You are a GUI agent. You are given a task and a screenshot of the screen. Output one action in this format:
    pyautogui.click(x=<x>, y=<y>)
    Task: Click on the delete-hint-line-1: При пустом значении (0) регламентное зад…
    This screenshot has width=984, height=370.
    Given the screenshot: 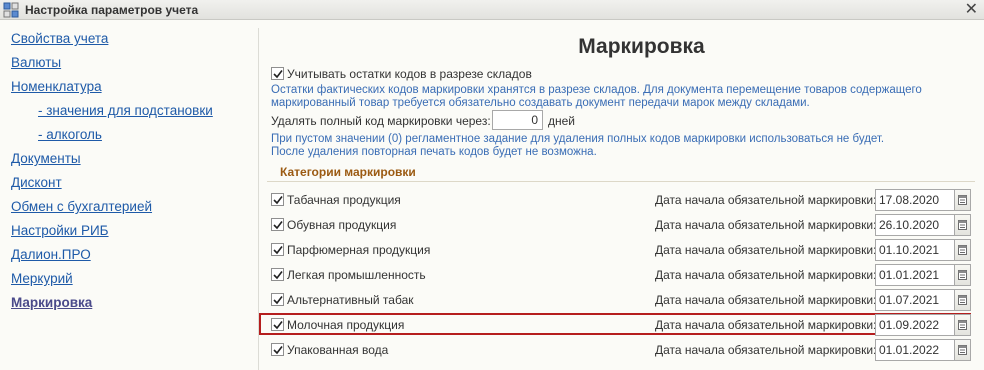 What is the action you would take?
    pyautogui.click(x=578, y=139)
    